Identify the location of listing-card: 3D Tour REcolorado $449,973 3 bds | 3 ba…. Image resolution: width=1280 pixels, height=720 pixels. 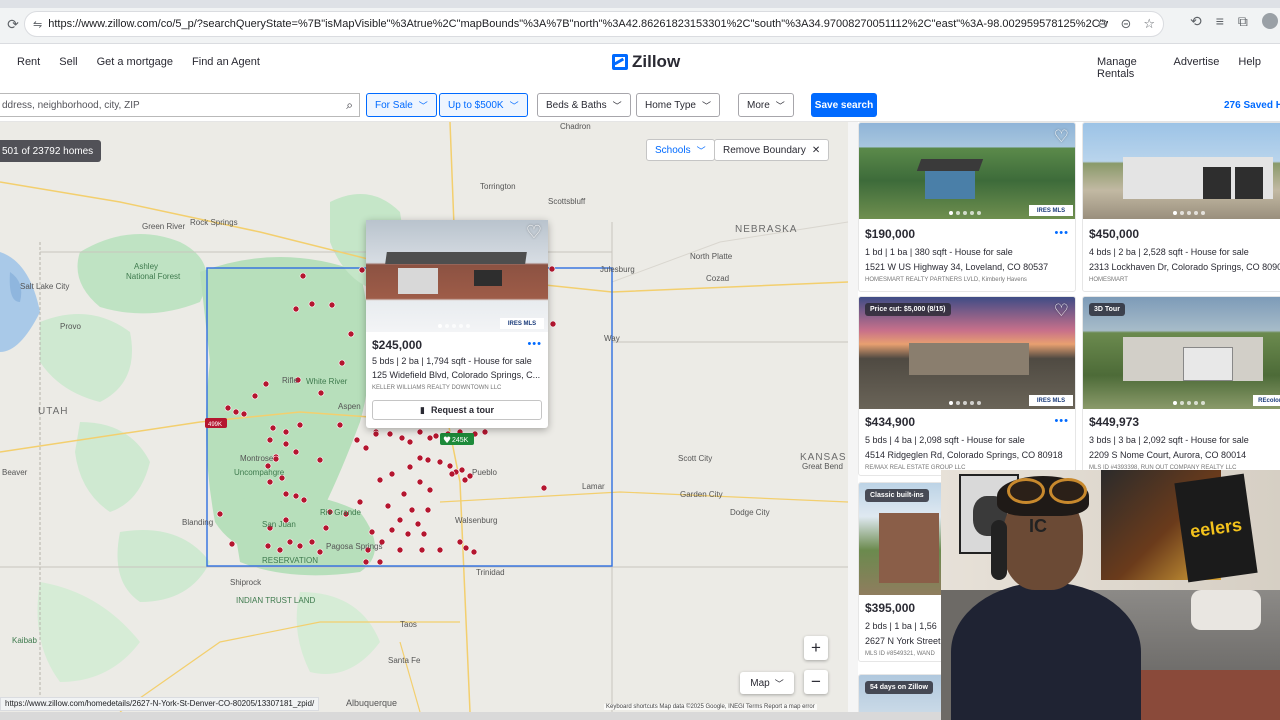
(1181, 386).